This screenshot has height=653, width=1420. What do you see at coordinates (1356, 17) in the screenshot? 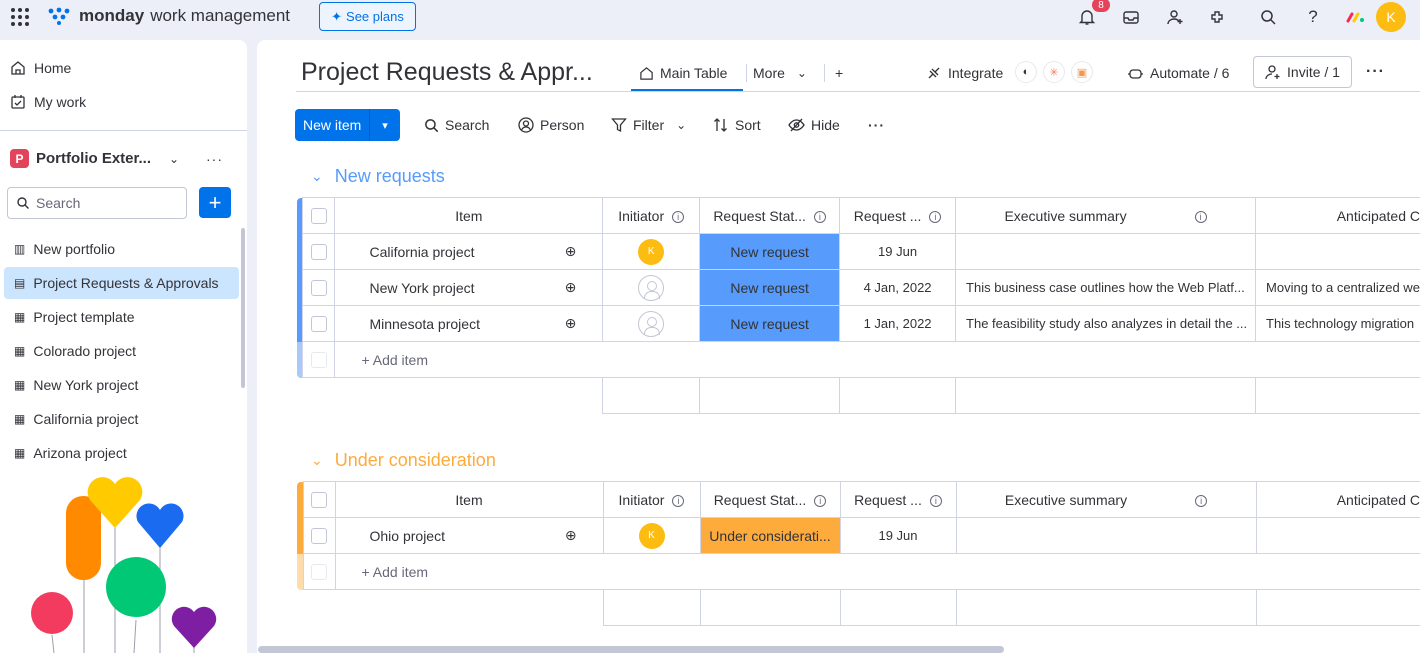
I see `monday-products-icon` at bounding box center [1356, 17].